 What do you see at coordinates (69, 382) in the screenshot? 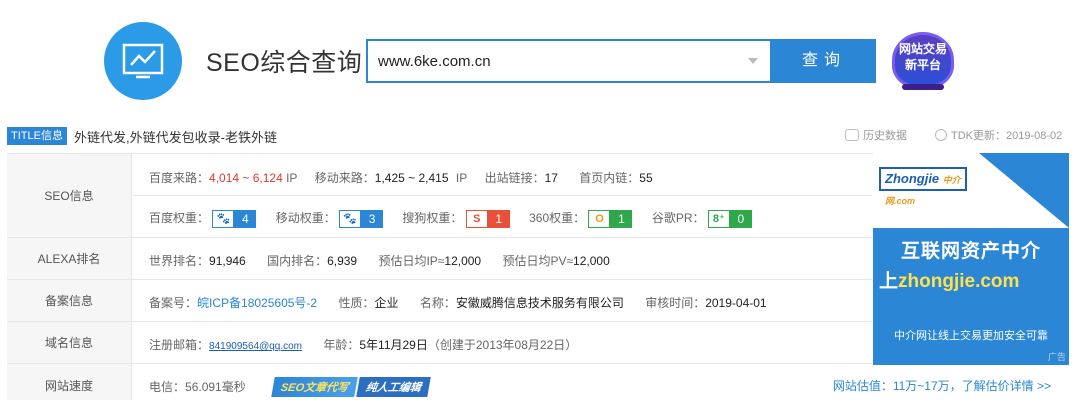
I see `row-label-speed: 网站速度` at bounding box center [69, 382].